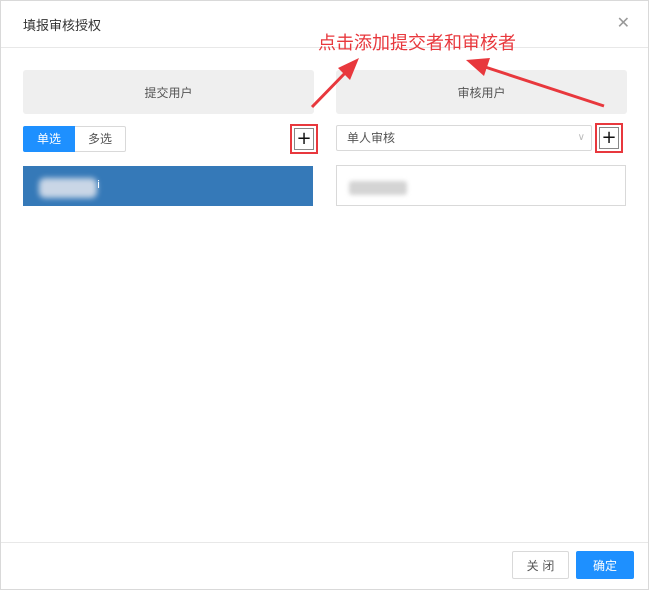 The width and height of the screenshot is (649, 590). Describe the element at coordinates (168, 186) in the screenshot. I see `submitter-list-item-selected: i` at that location.